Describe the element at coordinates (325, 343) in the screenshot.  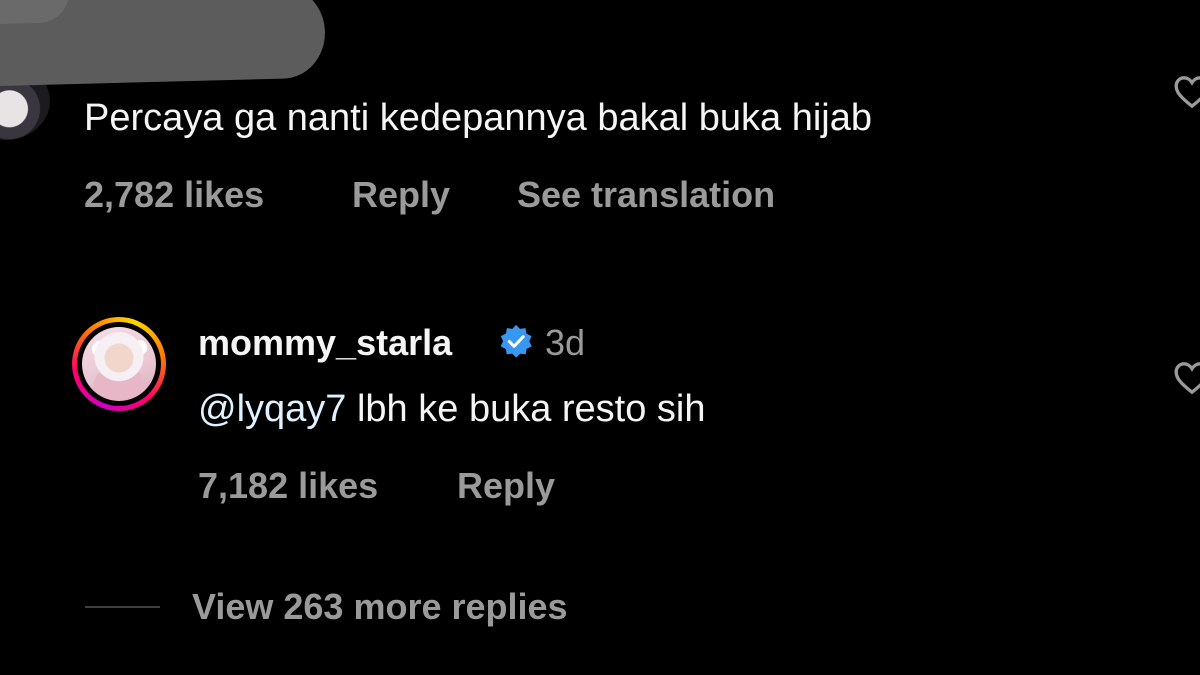
I see `comment-2-username: mommy_starla` at that location.